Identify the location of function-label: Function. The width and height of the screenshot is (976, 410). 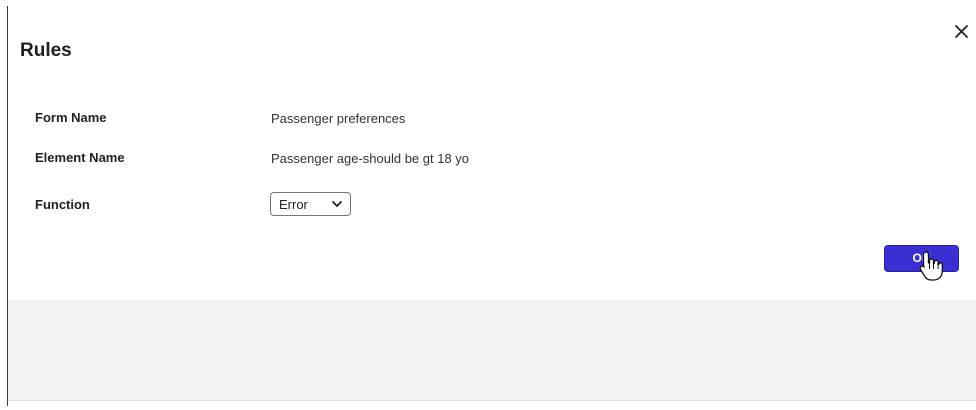
(62, 204).